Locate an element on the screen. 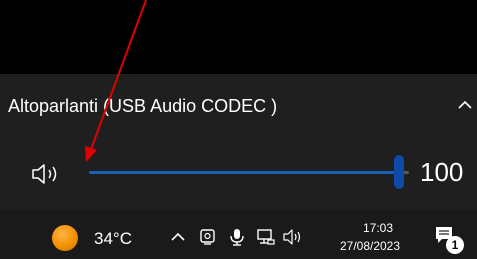 This screenshot has height=259, width=477. volume-value: 100 is located at coordinates (442, 172).